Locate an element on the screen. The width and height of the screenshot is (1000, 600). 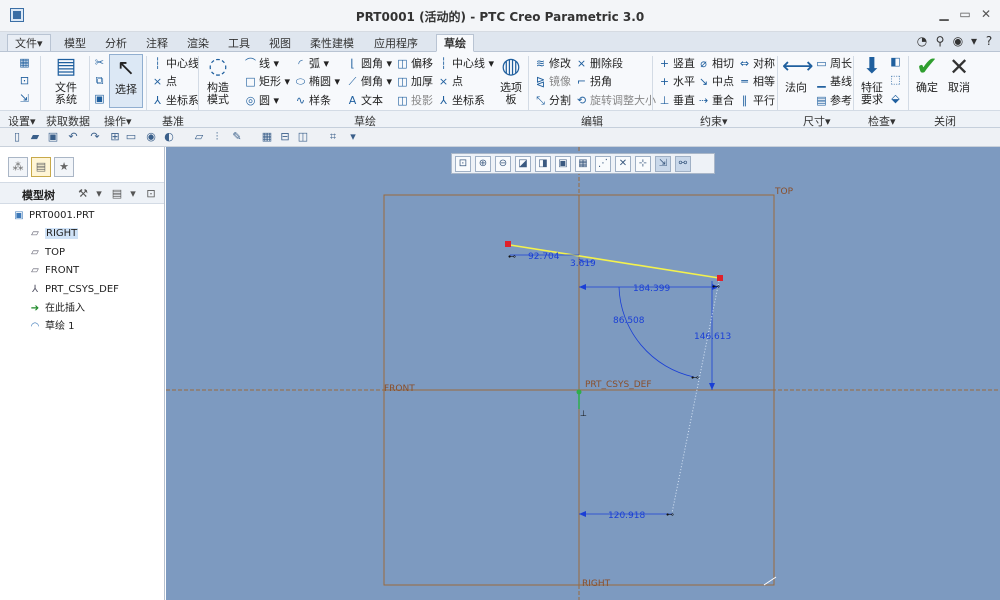
saved-orientations-icon: ▣ is located at coordinates (563, 164).